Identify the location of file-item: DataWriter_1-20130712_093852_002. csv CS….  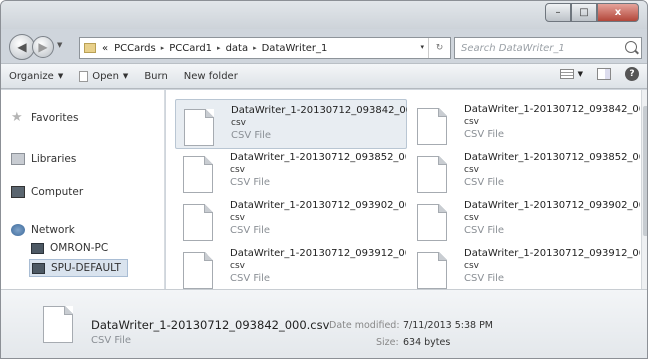
(291, 172).